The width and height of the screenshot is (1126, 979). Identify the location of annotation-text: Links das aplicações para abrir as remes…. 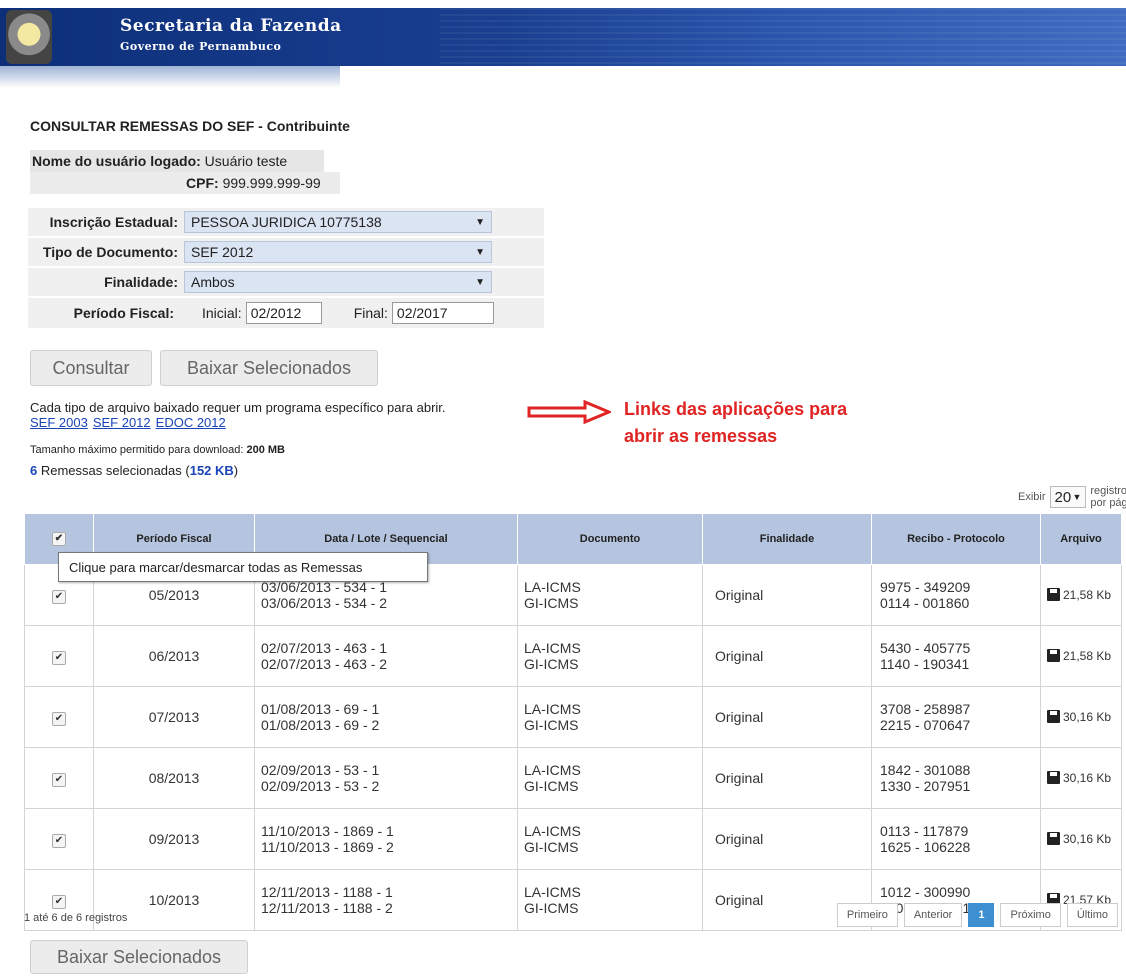
(735, 423).